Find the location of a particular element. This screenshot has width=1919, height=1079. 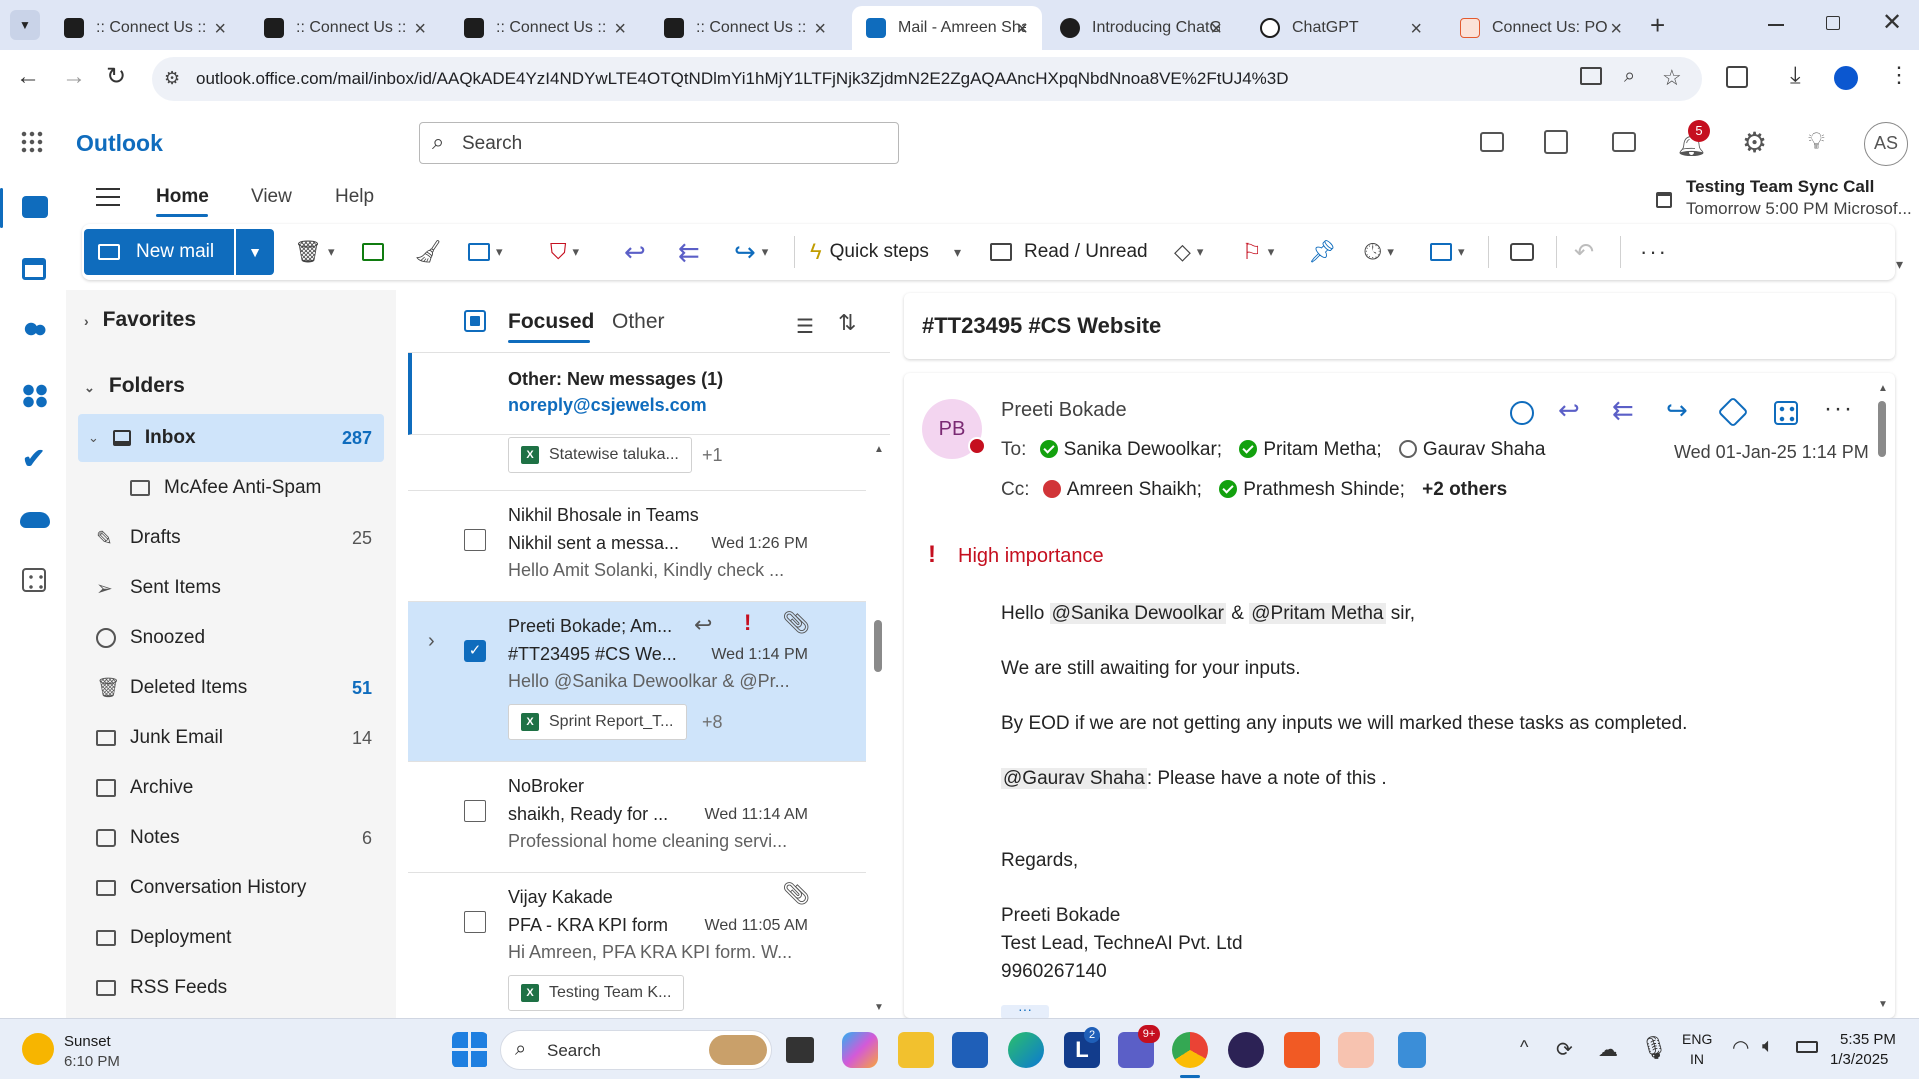

more-actions-icon: ··· is located at coordinates (1839, 409).